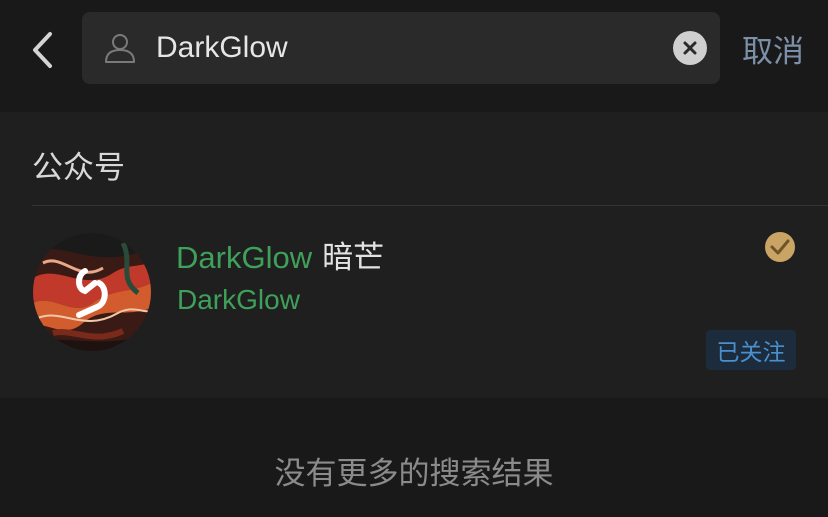 The image size is (828, 517). What do you see at coordinates (78, 168) in the screenshot?
I see `section-title-official-accounts: 公众号` at bounding box center [78, 168].